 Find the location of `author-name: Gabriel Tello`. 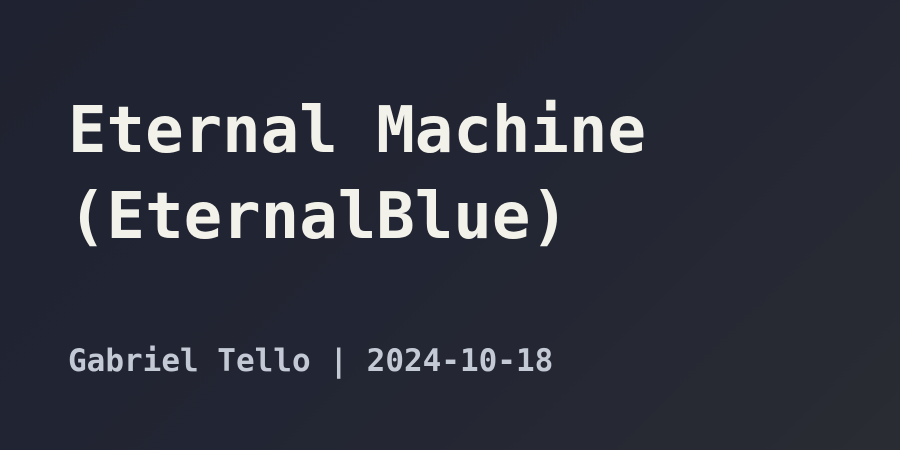

author-name: Gabriel Tello is located at coordinates (189, 361).